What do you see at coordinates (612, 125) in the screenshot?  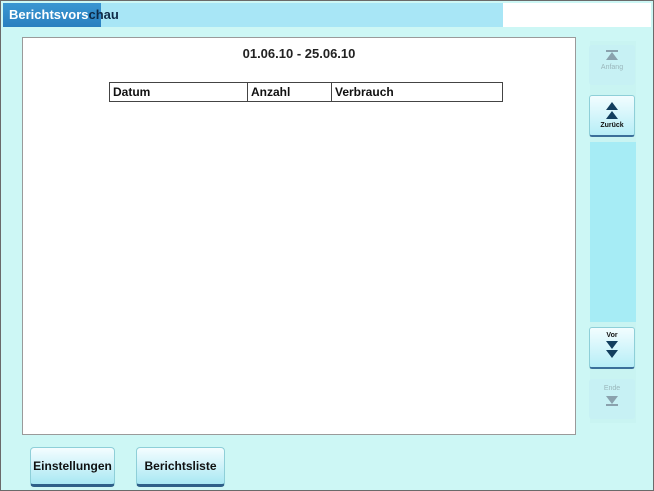 I see `scroll-back-label: Zurück` at bounding box center [612, 125].